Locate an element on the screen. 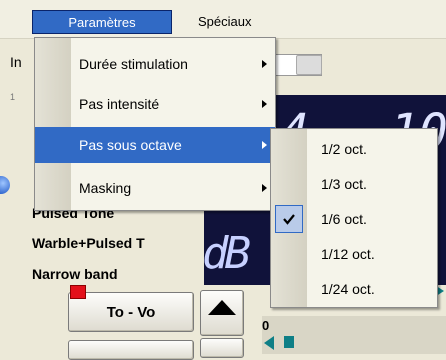  menu-speciaux: Spéciaux is located at coordinates (224, 22).